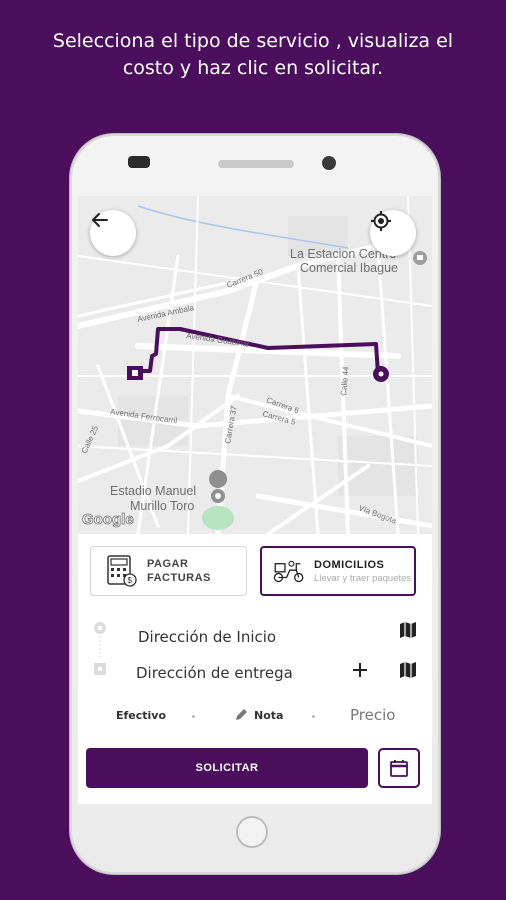 The height and width of the screenshot is (900, 506). What do you see at coordinates (162, 506) in the screenshot?
I see `place-label: Murillo Toro` at bounding box center [162, 506].